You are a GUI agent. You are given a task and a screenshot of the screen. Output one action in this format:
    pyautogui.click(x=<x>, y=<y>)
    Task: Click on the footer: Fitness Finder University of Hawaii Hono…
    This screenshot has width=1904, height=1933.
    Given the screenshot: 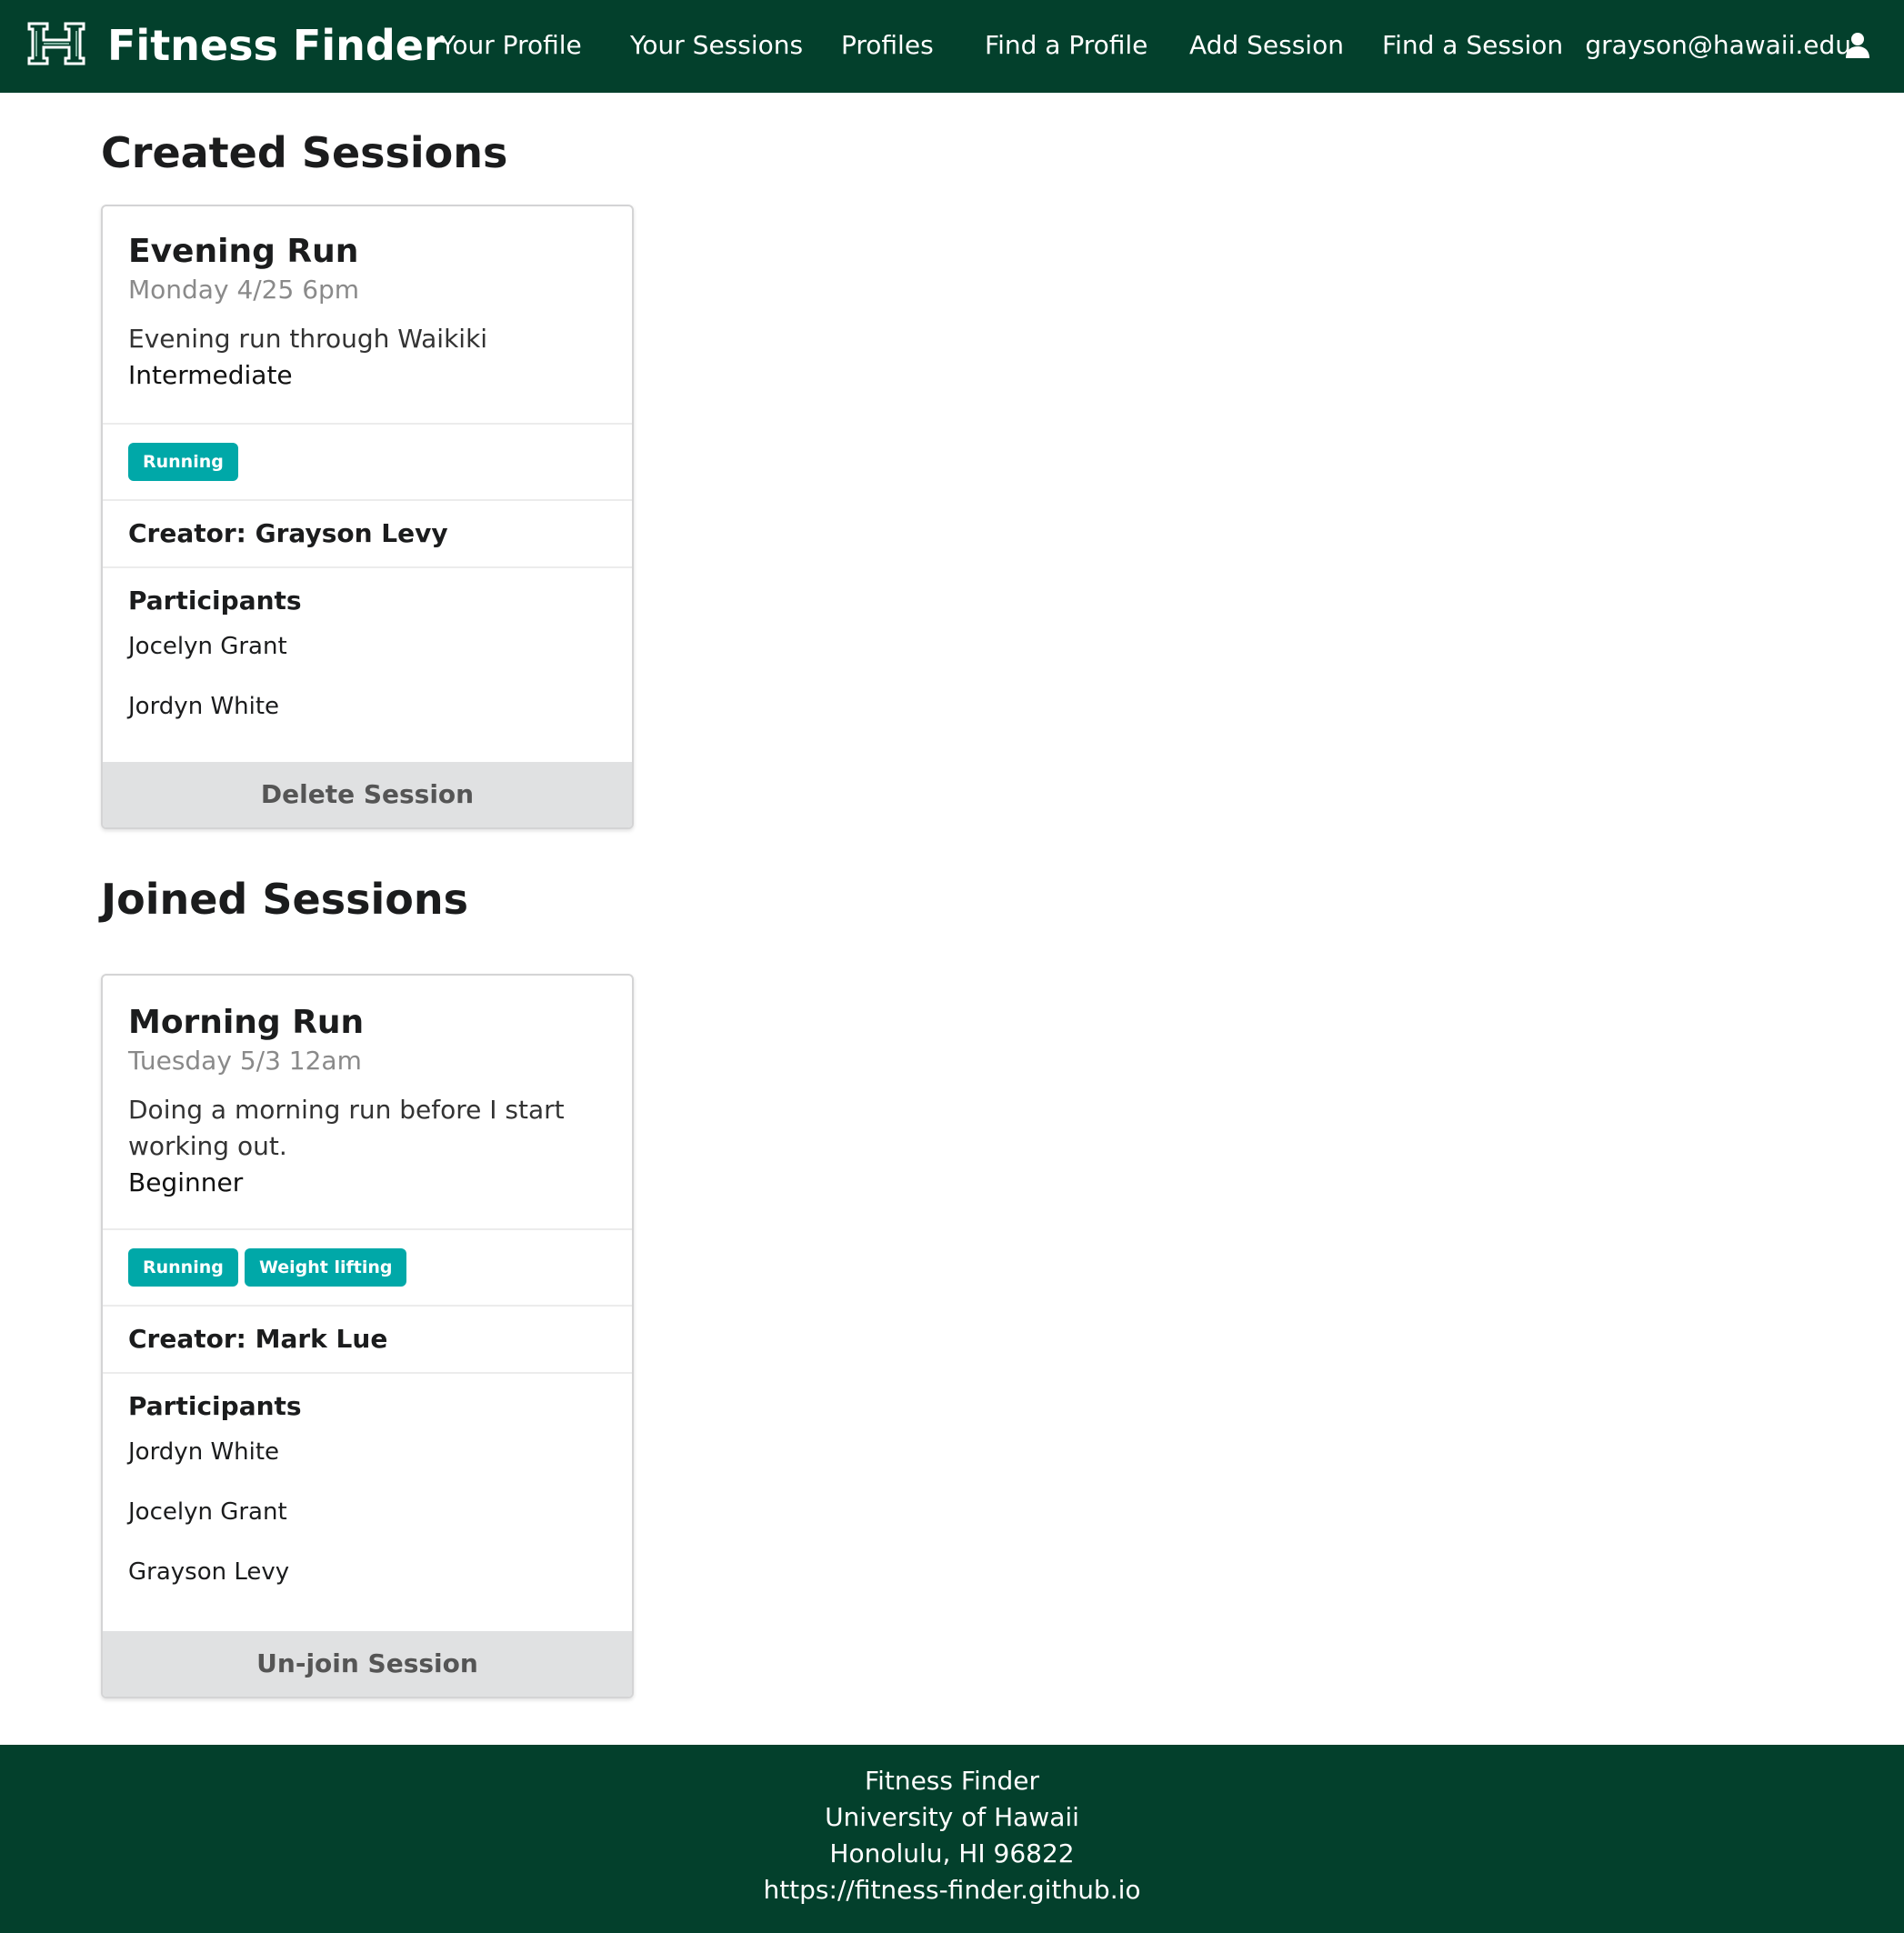 What is the action you would take?
    pyautogui.click(x=952, y=1839)
    